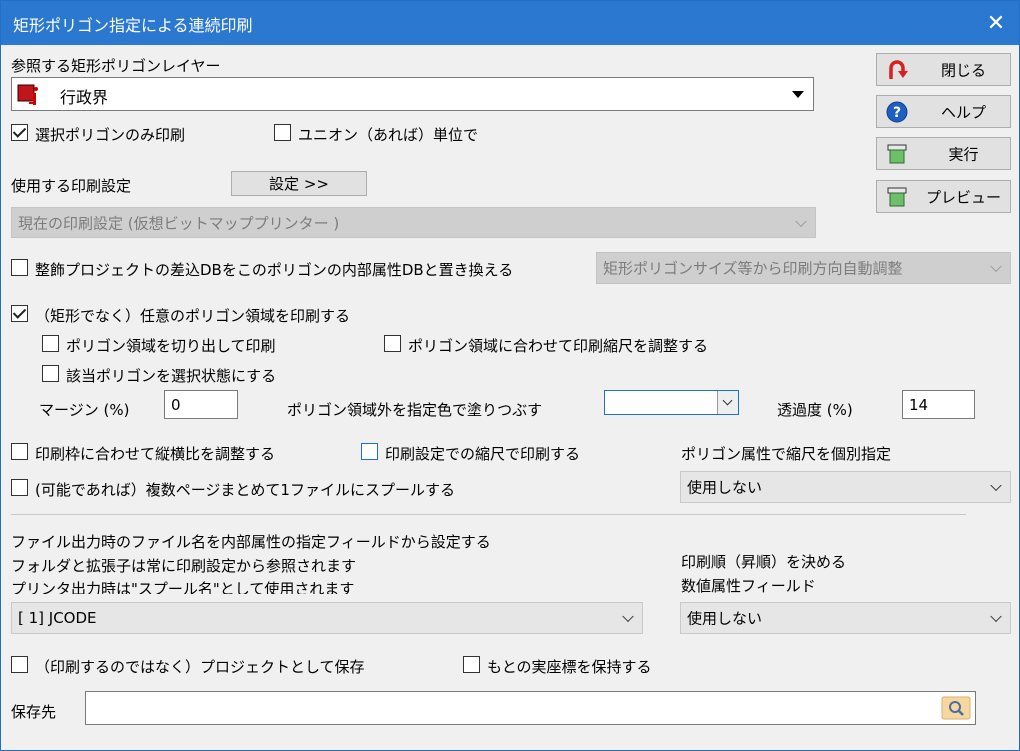  Describe the element at coordinates (369, 451) in the screenshot. I see `print-scale-checkbox` at that location.